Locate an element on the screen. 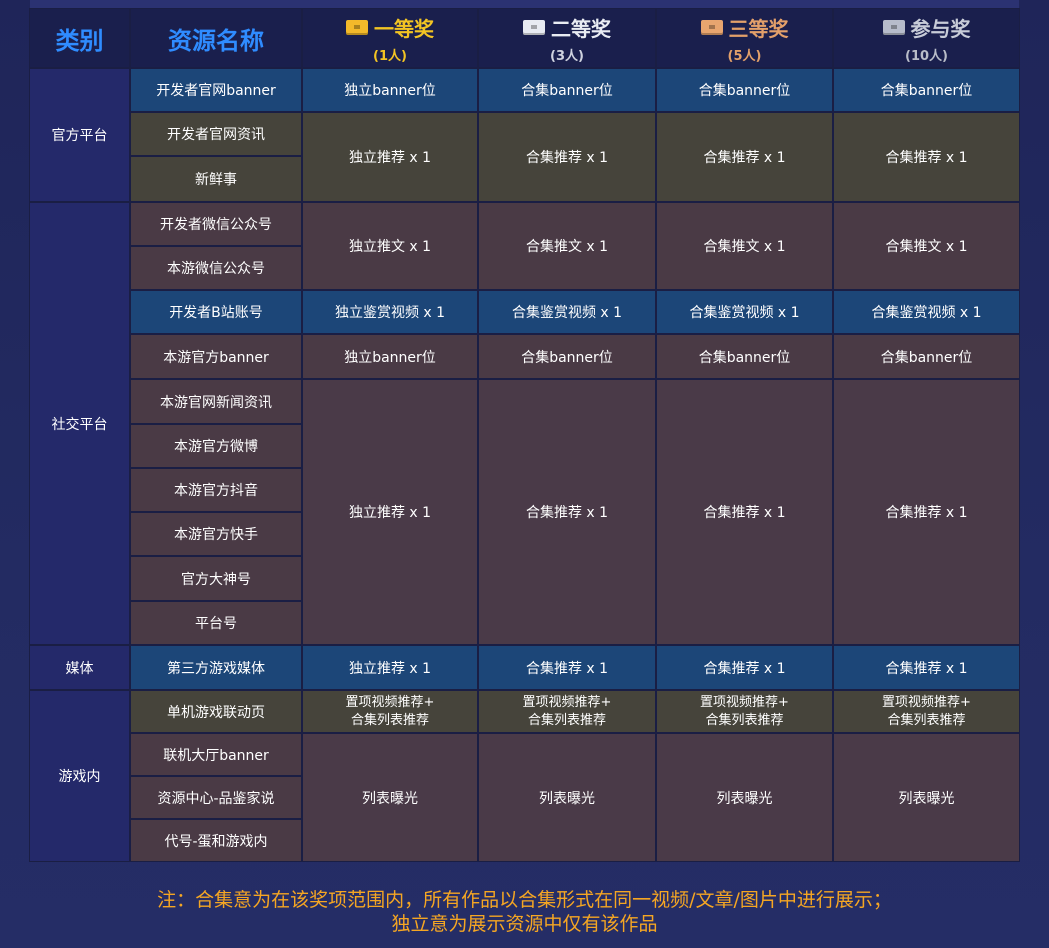 This screenshot has width=1049, height=948. resource-cell: 开发者B站账号 is located at coordinates (216, 312).